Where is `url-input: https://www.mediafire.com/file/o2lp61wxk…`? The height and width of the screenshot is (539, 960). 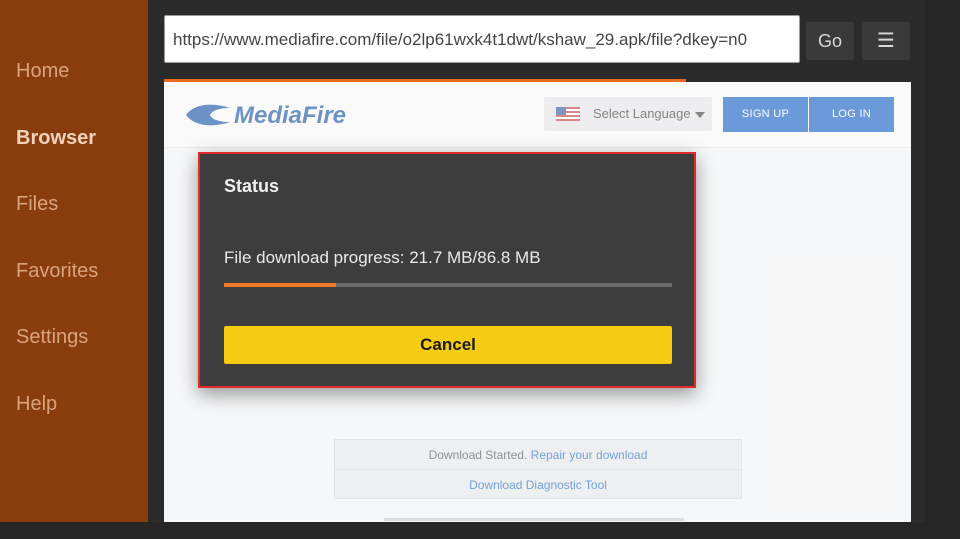
url-input: https://www.mediafire.com/file/o2lp61wxk… is located at coordinates (482, 39).